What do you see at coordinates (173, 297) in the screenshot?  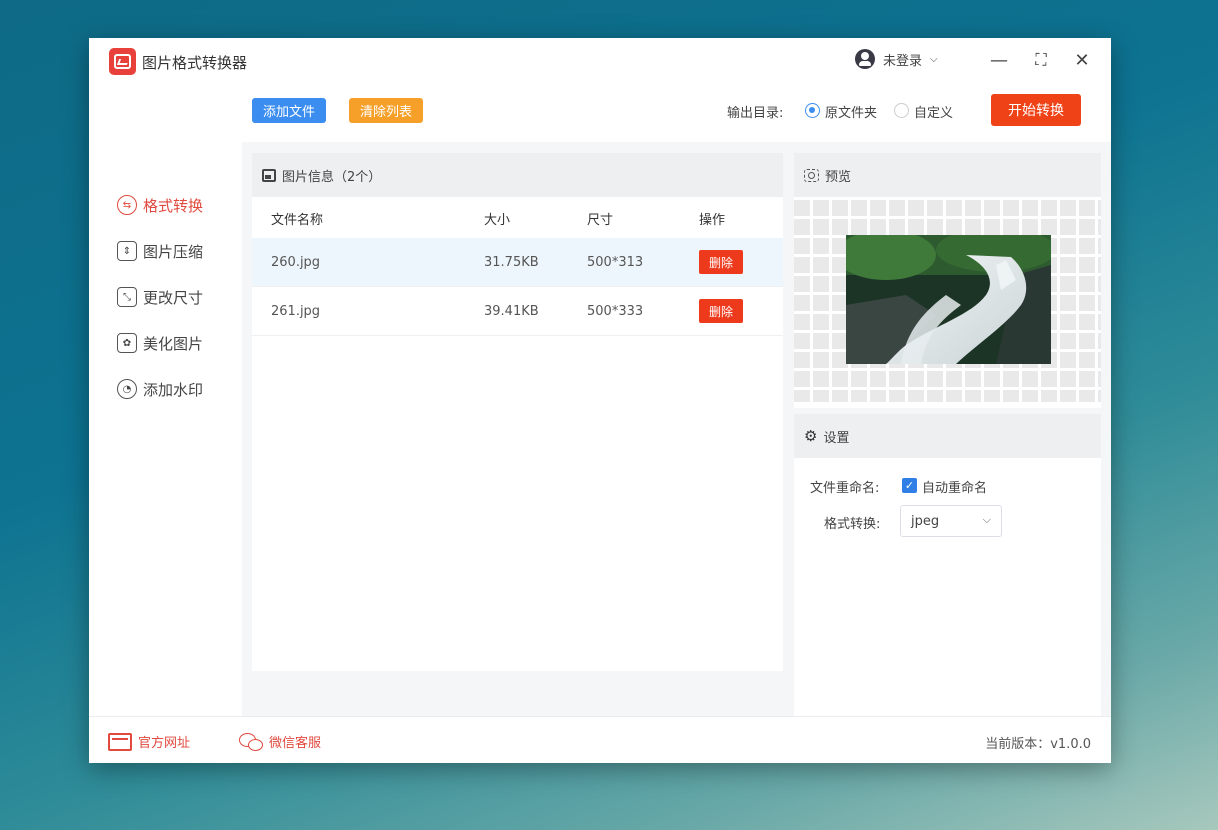 I see `sidebar-item-label: 更改尺寸` at bounding box center [173, 297].